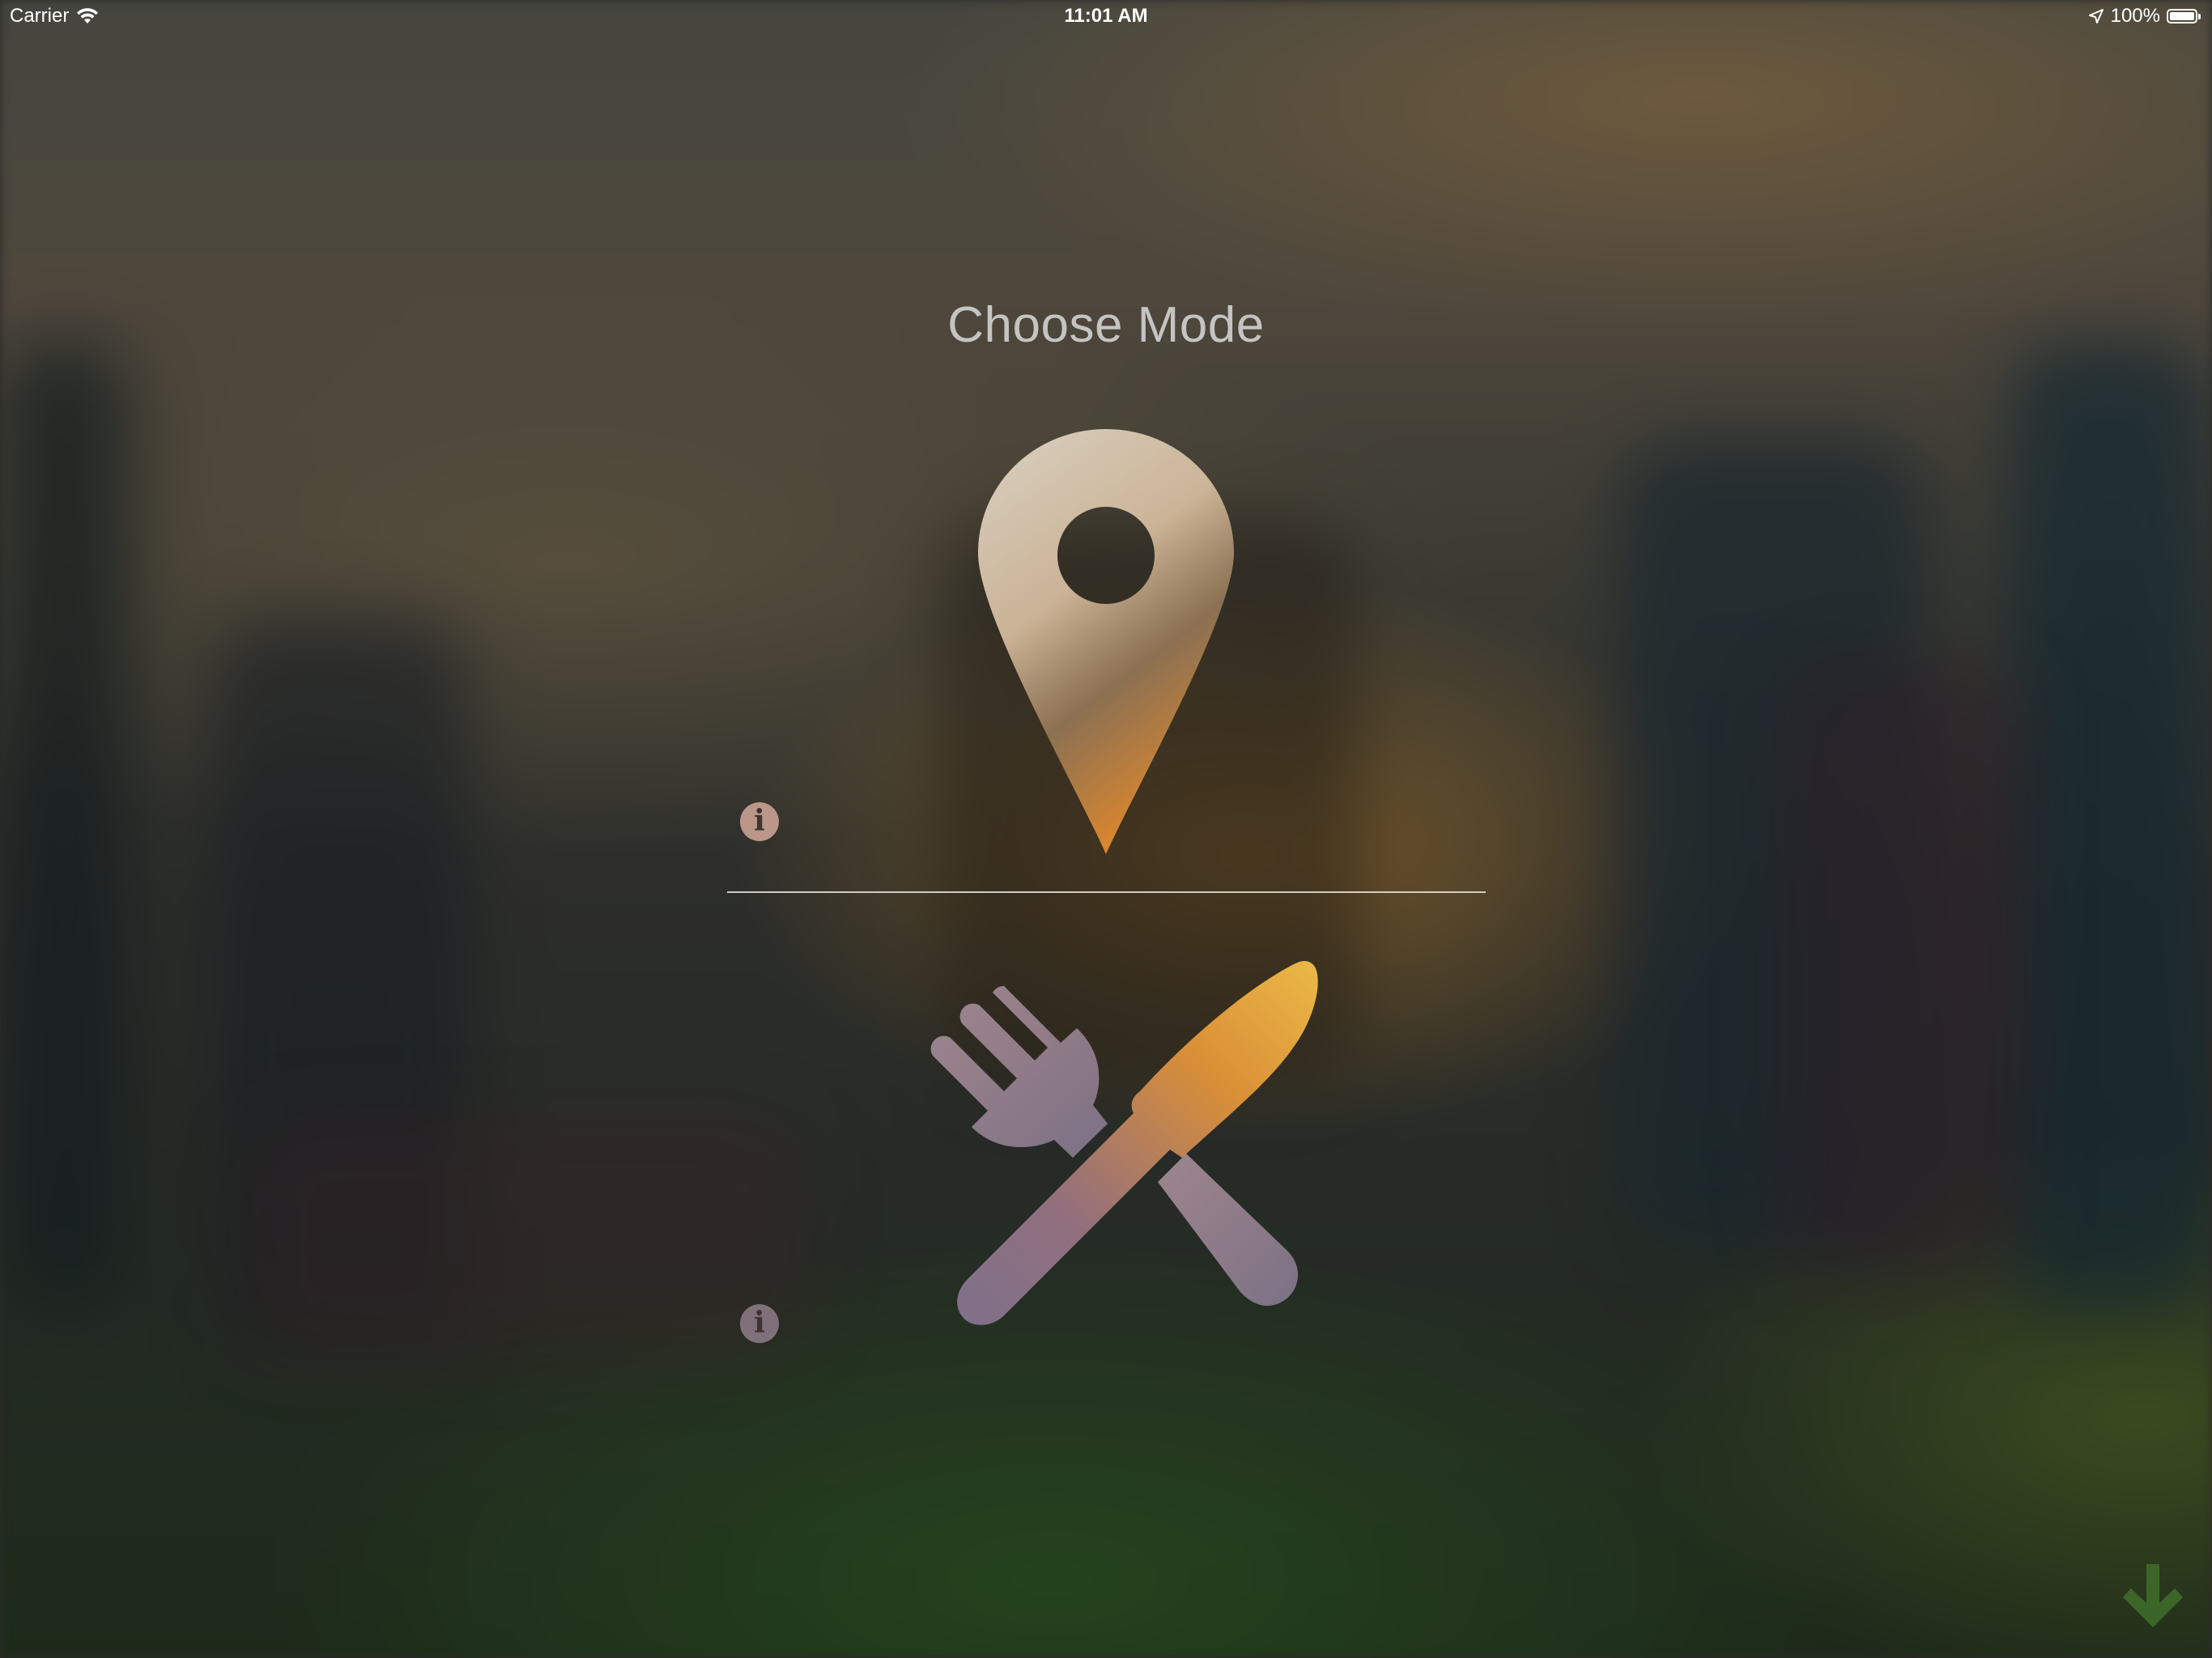  What do you see at coordinates (2096, 16) in the screenshot?
I see `location-arrow-icon` at bounding box center [2096, 16].